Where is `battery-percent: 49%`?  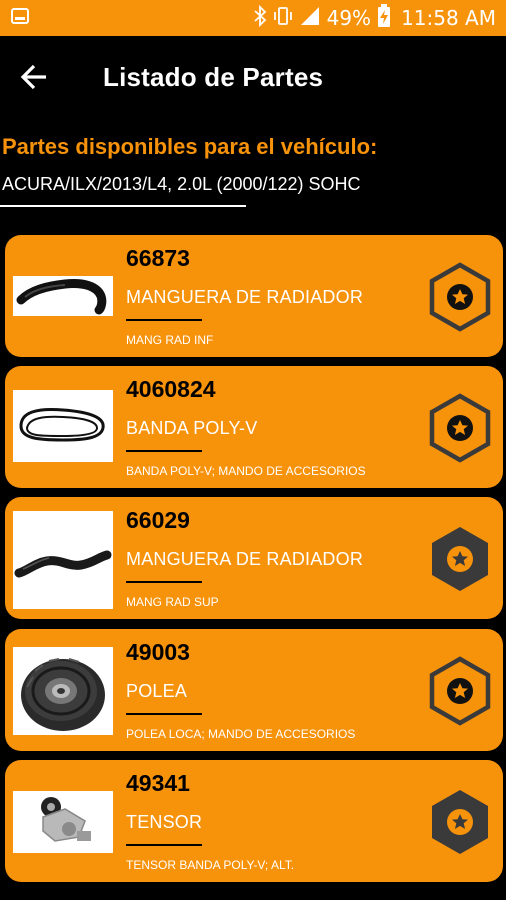
battery-percent: 49% is located at coordinates (349, 18).